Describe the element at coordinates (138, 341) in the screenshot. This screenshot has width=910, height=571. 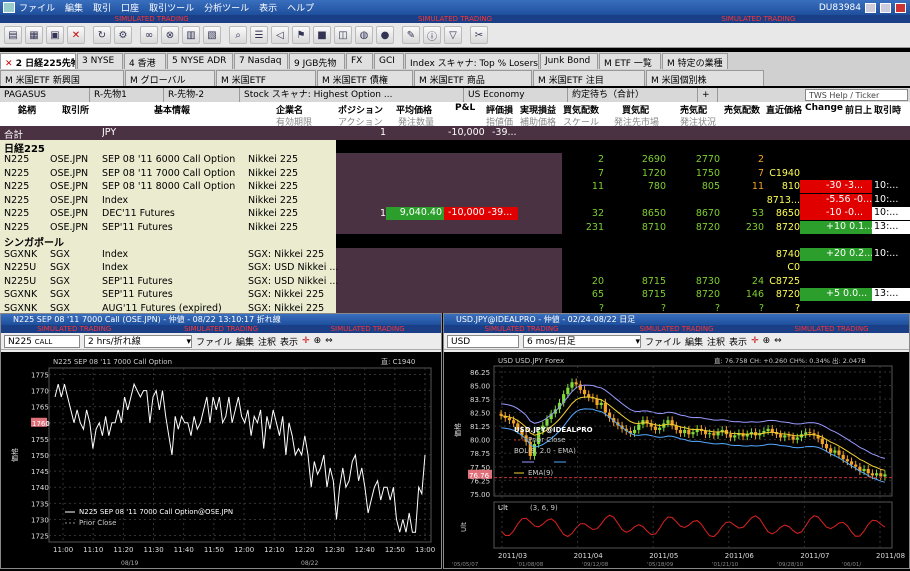
I see `left-timeframe-select: 2 hrs/折れ線 ▾` at that location.